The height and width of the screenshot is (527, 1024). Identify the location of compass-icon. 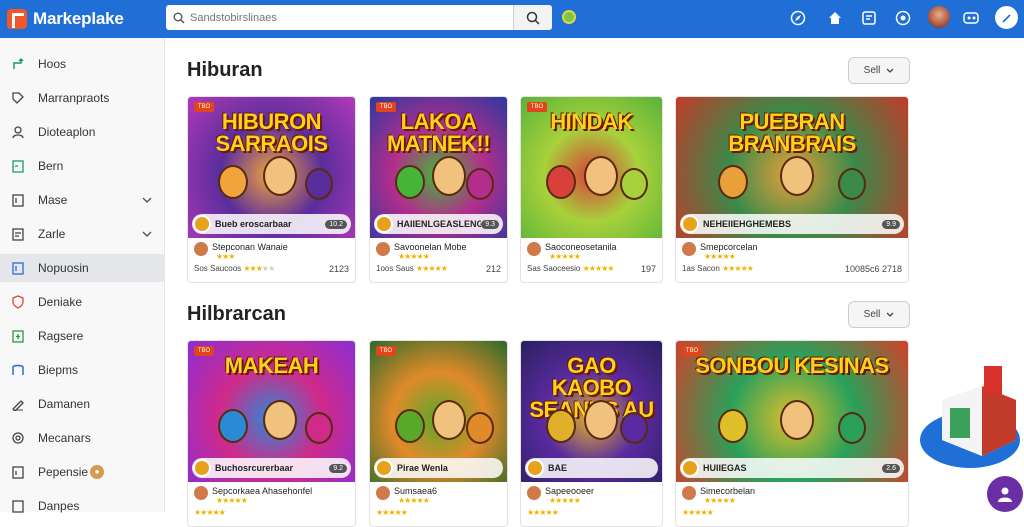
(798, 18).